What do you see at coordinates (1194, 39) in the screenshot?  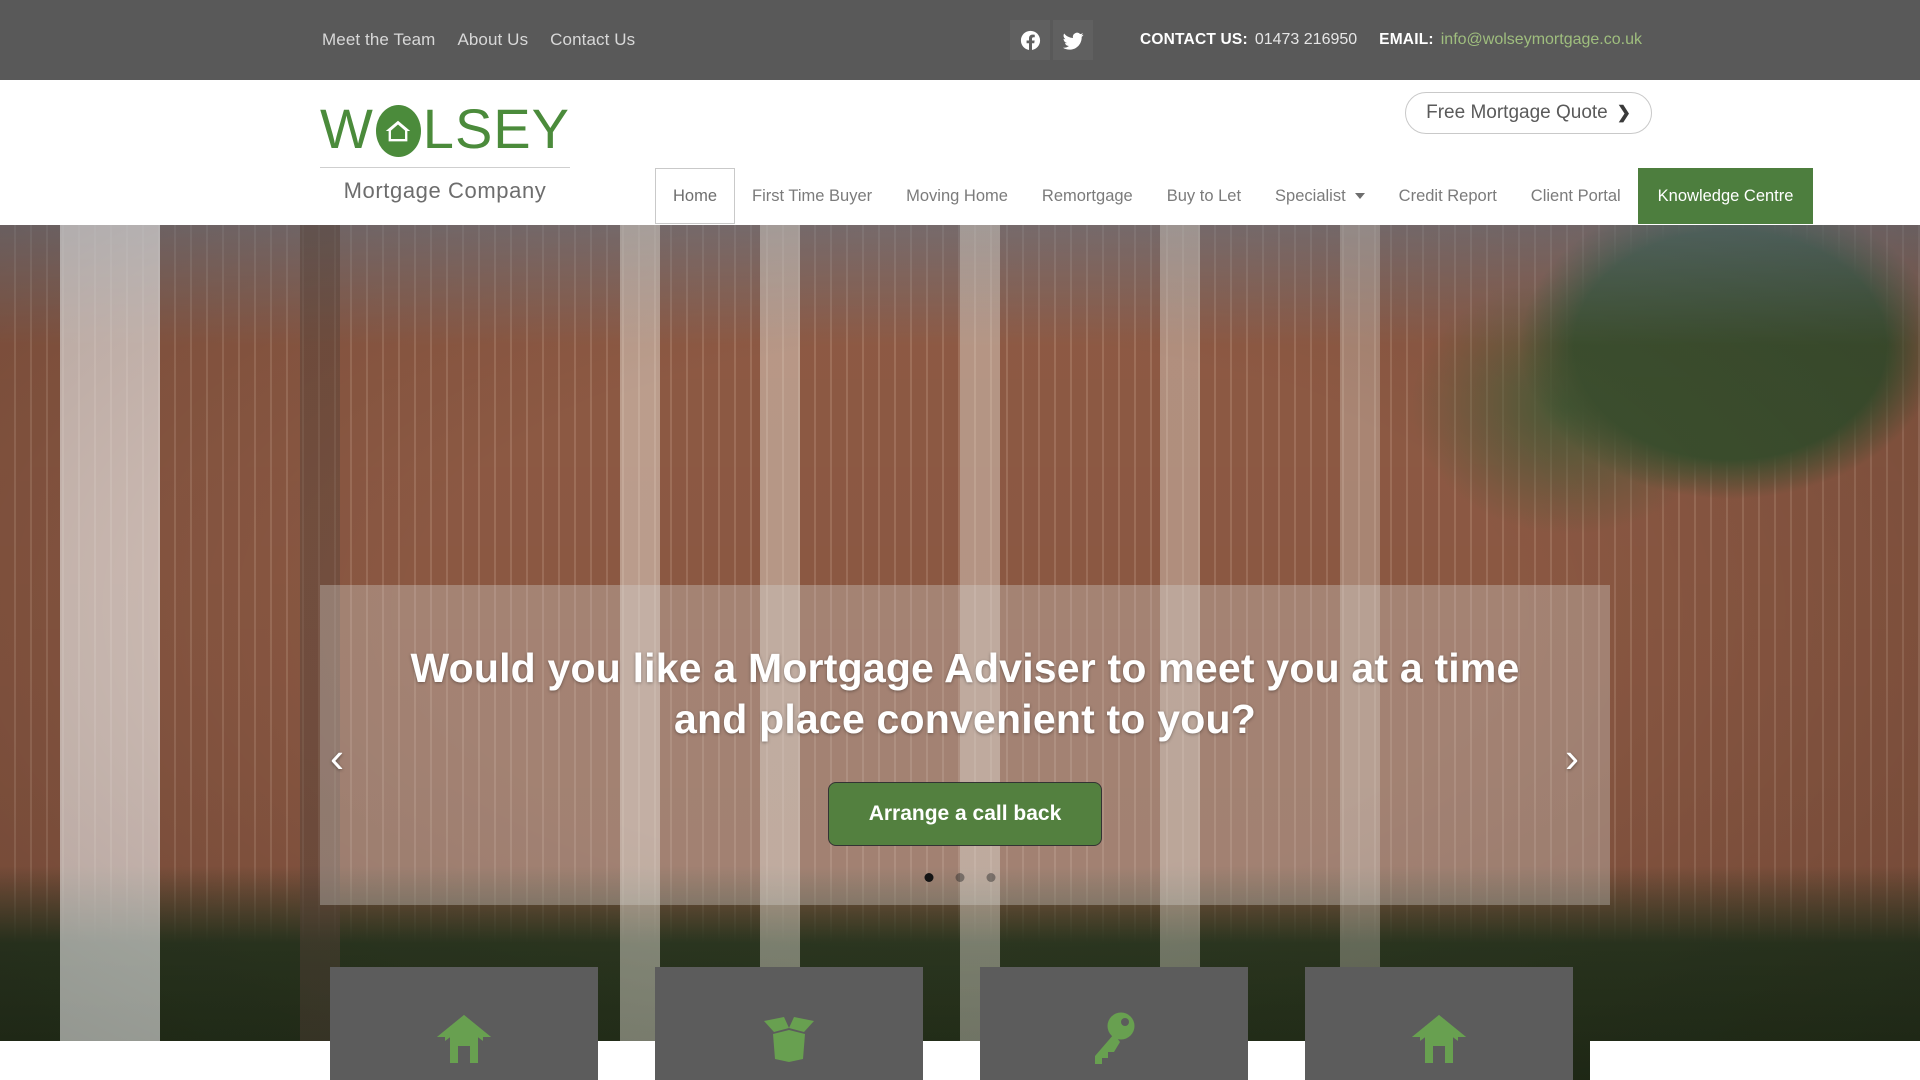 I see `contact-phone-label: CONTACT US:` at bounding box center [1194, 39].